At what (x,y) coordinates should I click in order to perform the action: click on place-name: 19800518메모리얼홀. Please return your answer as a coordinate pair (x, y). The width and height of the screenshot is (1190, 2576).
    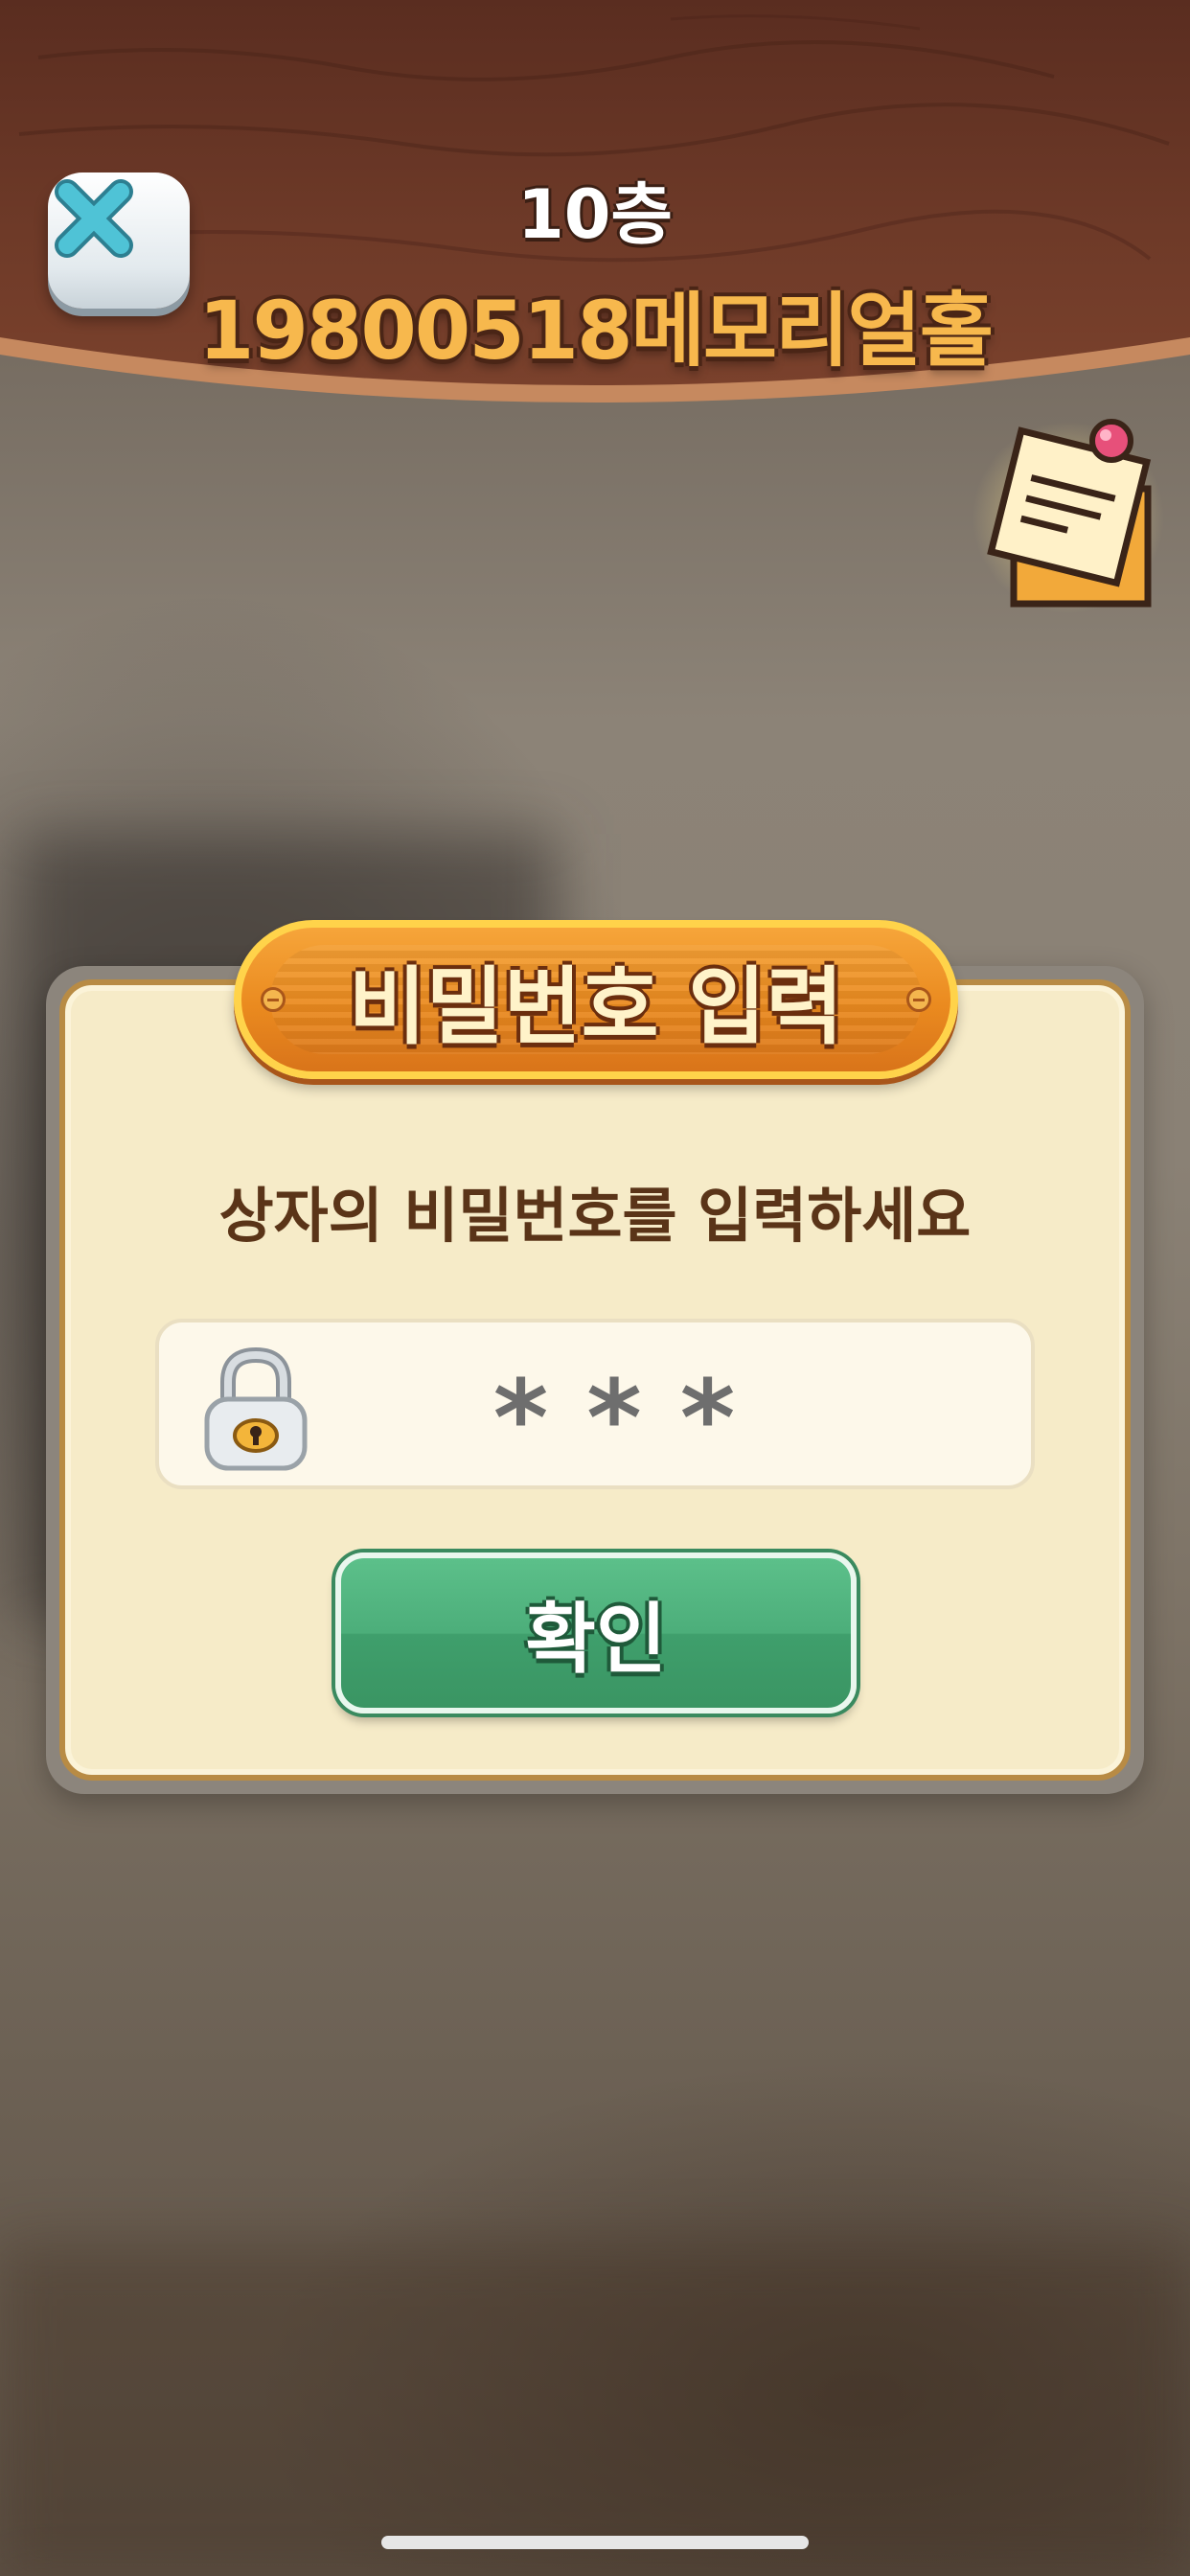
    Looking at the image, I should click on (596, 331).